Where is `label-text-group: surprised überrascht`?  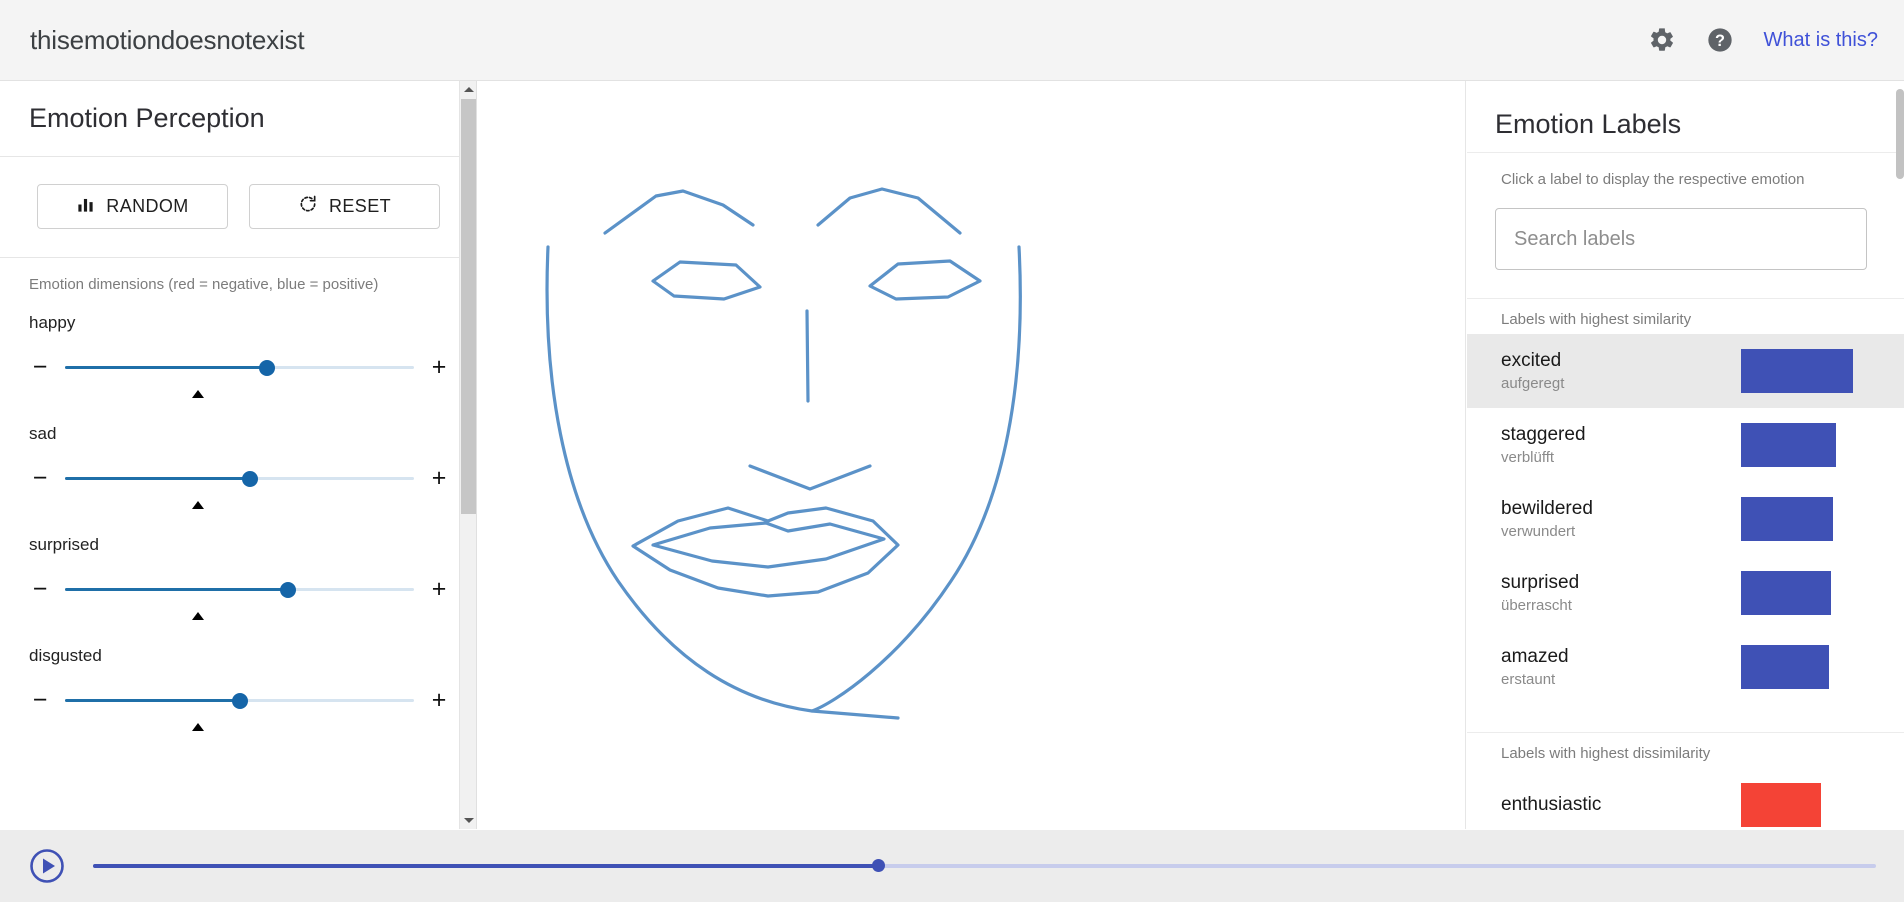
label-text-group: surprised überrascht is located at coordinates (1540, 593).